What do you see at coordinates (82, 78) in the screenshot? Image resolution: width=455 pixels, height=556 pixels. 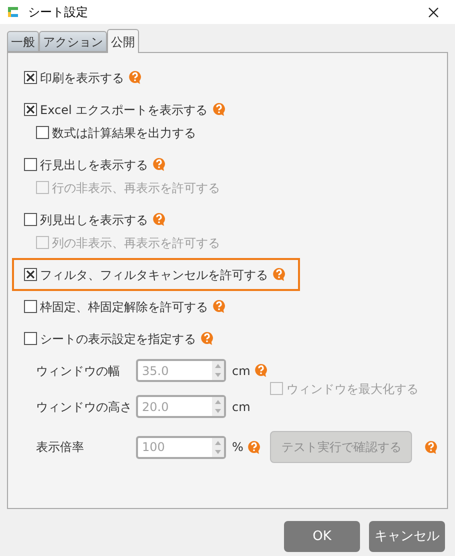 I see `option-label: 印刷を表示する` at bounding box center [82, 78].